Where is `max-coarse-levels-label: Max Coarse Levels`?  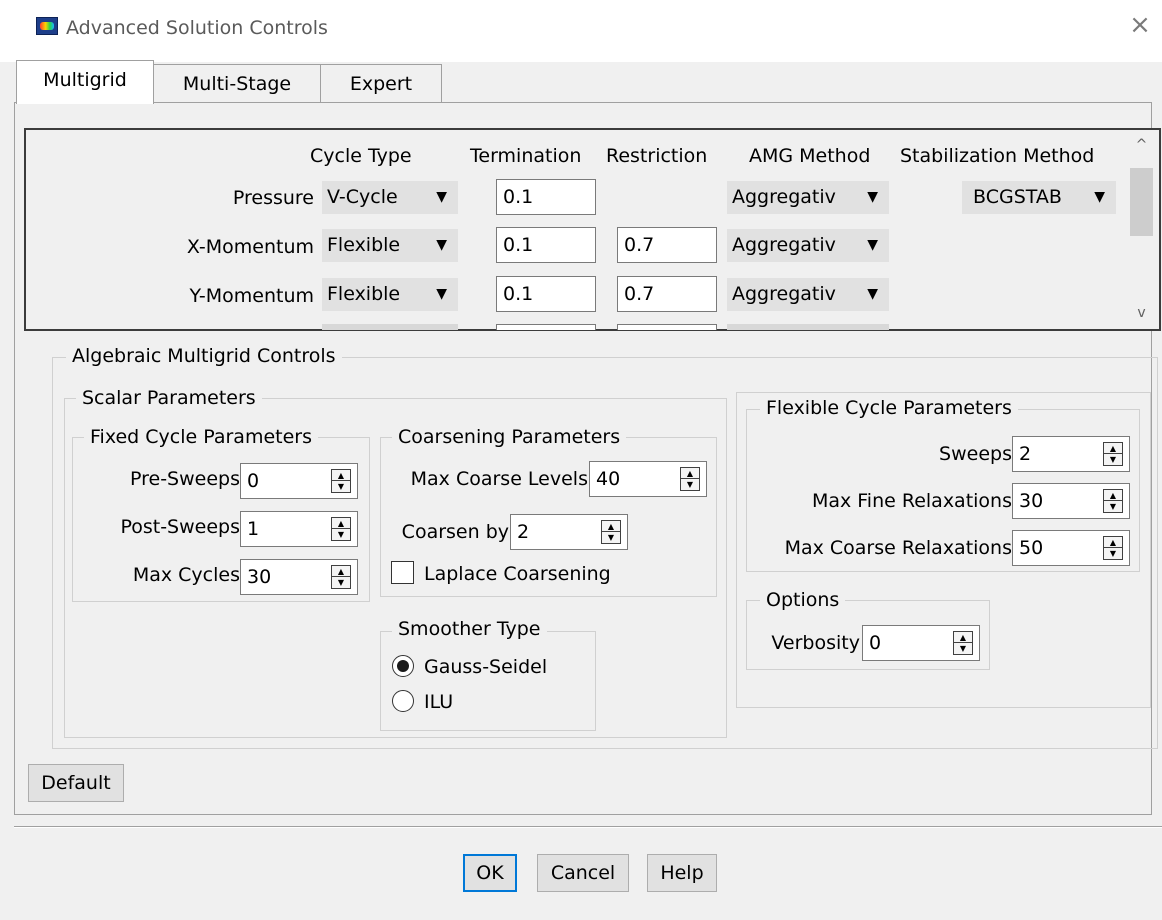
max-coarse-levels-label: Max Coarse Levels is located at coordinates (499, 479).